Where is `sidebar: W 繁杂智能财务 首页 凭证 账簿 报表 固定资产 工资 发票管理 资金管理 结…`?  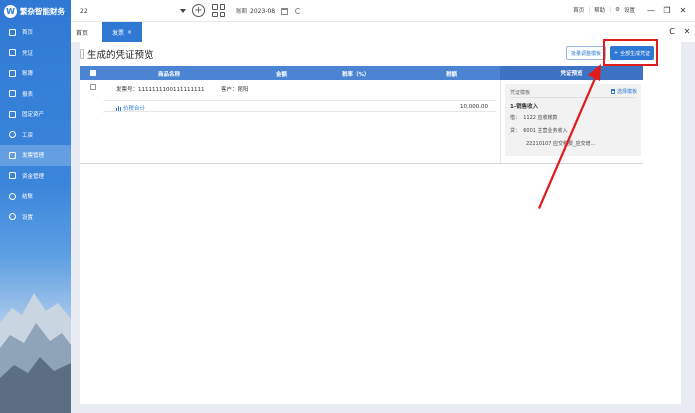
sidebar: W 繁杂智能财务 首页 凭证 账簿 报表 固定资产 工资 发票管理 资金管理 结… is located at coordinates (35, 206).